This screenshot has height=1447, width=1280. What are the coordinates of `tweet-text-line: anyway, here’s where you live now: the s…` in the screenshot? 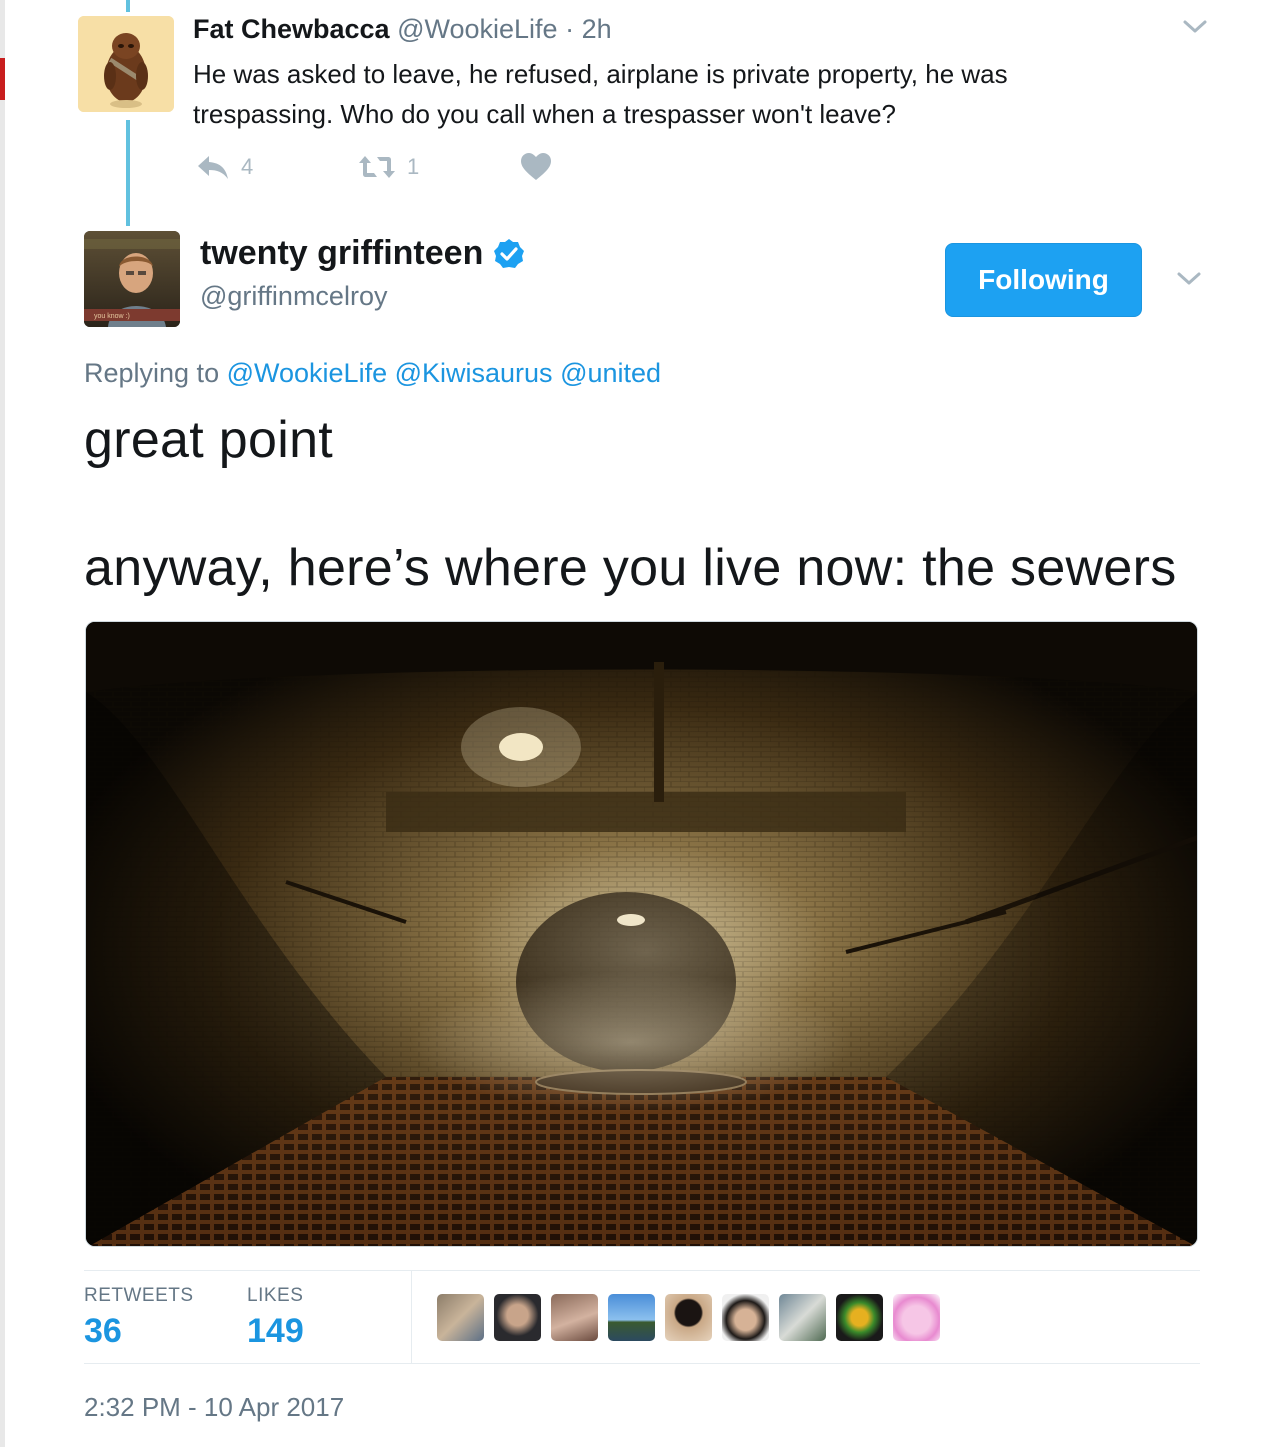 It's located at (630, 568).